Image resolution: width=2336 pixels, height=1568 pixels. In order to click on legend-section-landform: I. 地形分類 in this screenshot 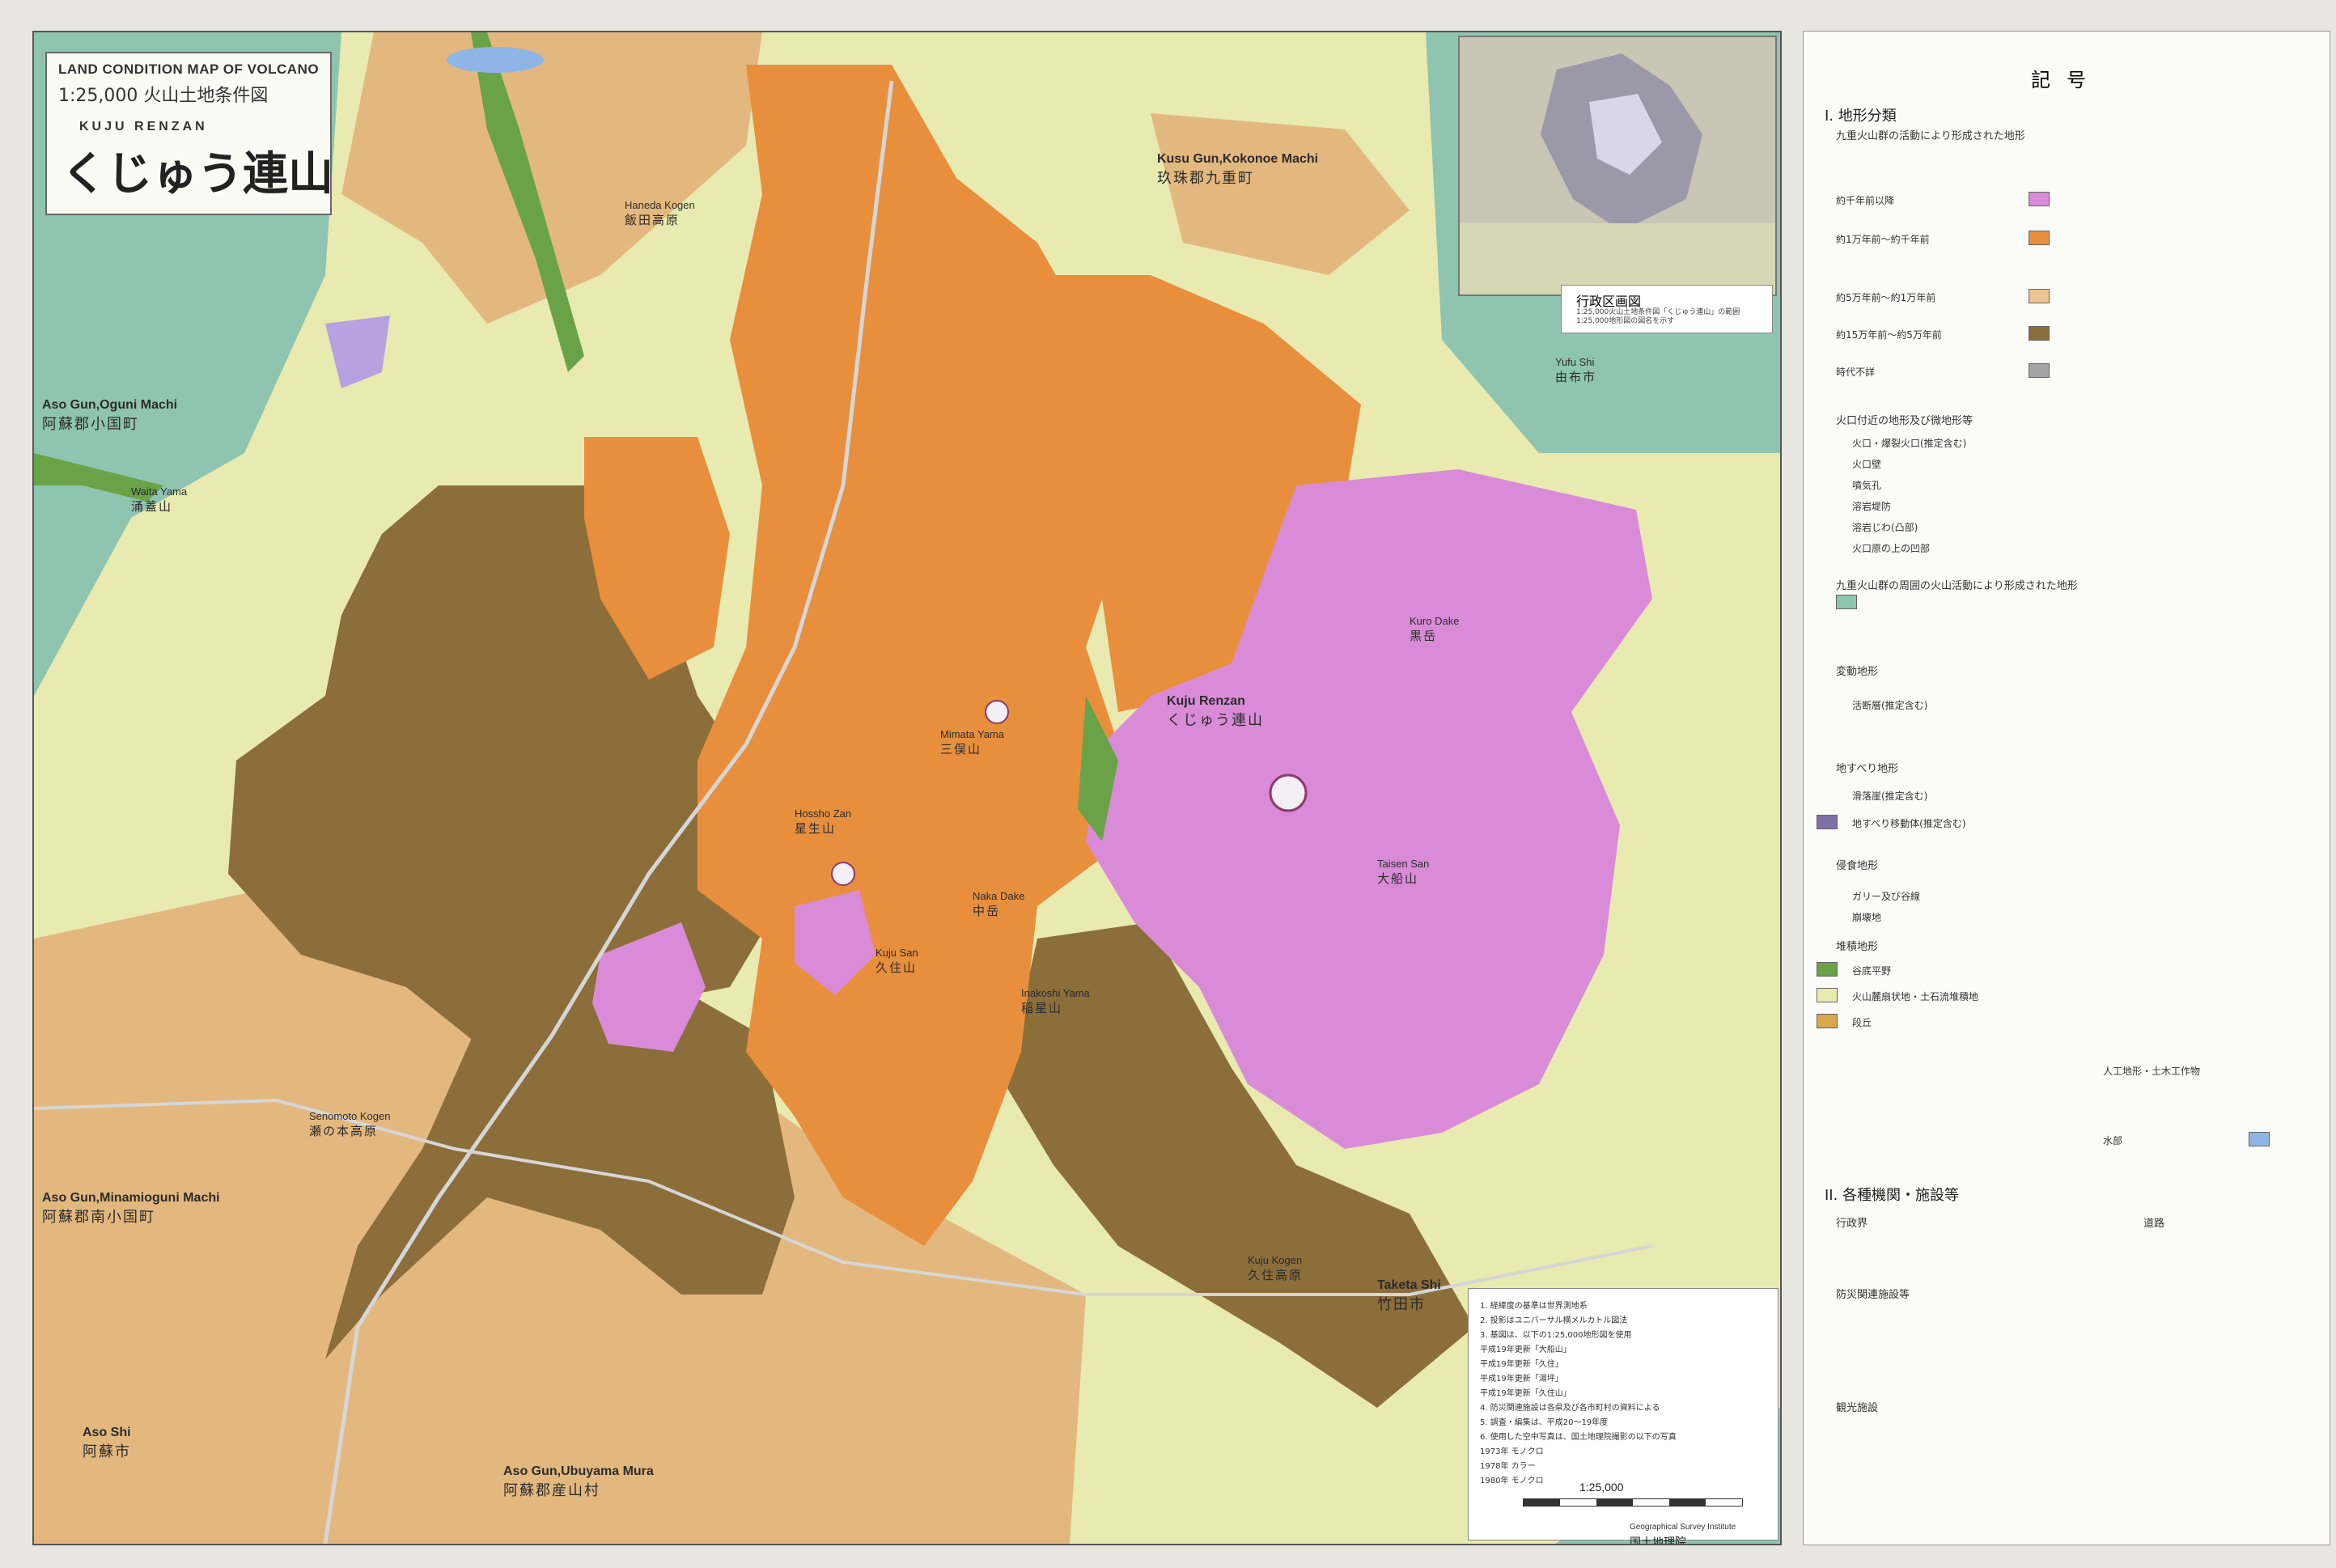, I will do `click(1861, 117)`.